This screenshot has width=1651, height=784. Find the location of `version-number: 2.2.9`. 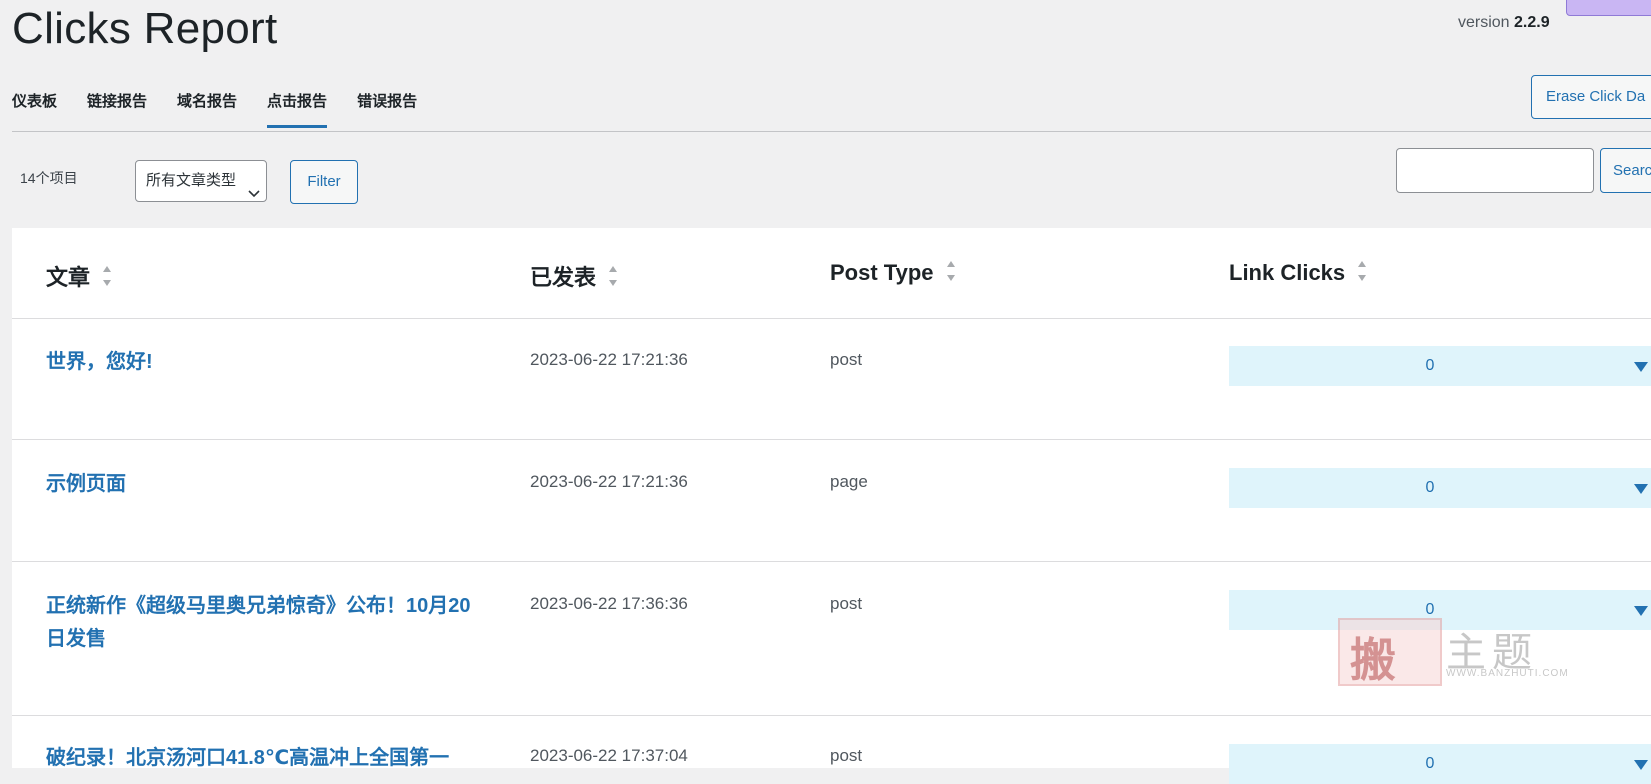

version-number: 2.2.9 is located at coordinates (1532, 22).